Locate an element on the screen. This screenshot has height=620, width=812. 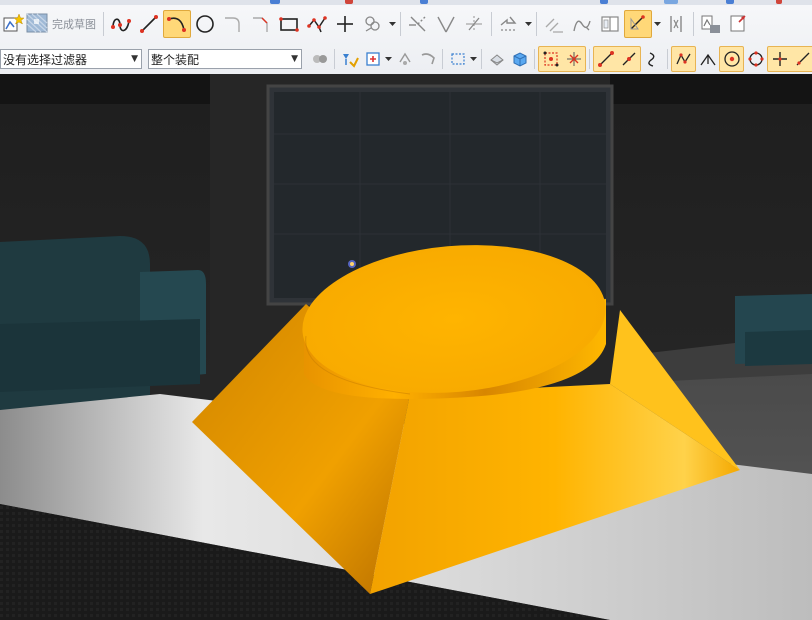
rectangle-icon is located at coordinates (289, 24).